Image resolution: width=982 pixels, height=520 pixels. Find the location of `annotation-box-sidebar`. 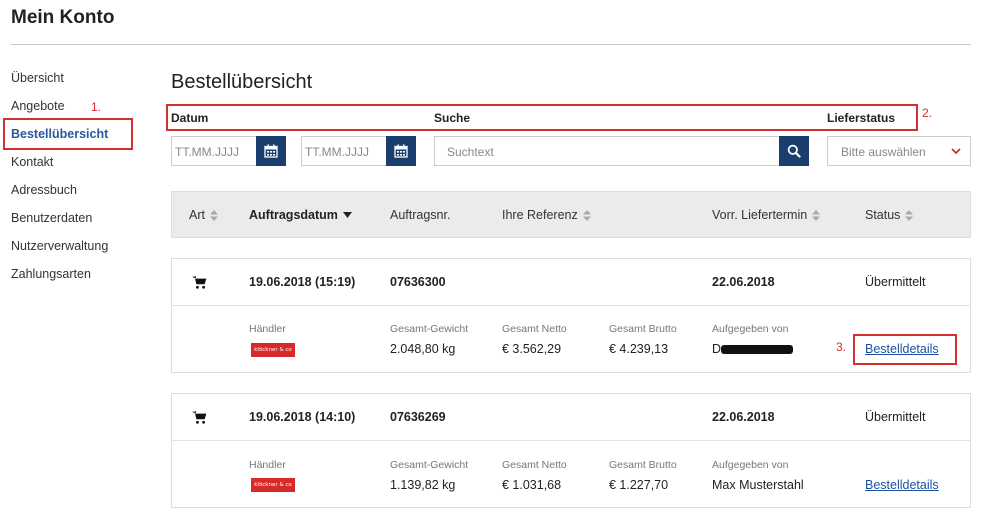

annotation-box-sidebar is located at coordinates (68, 134).